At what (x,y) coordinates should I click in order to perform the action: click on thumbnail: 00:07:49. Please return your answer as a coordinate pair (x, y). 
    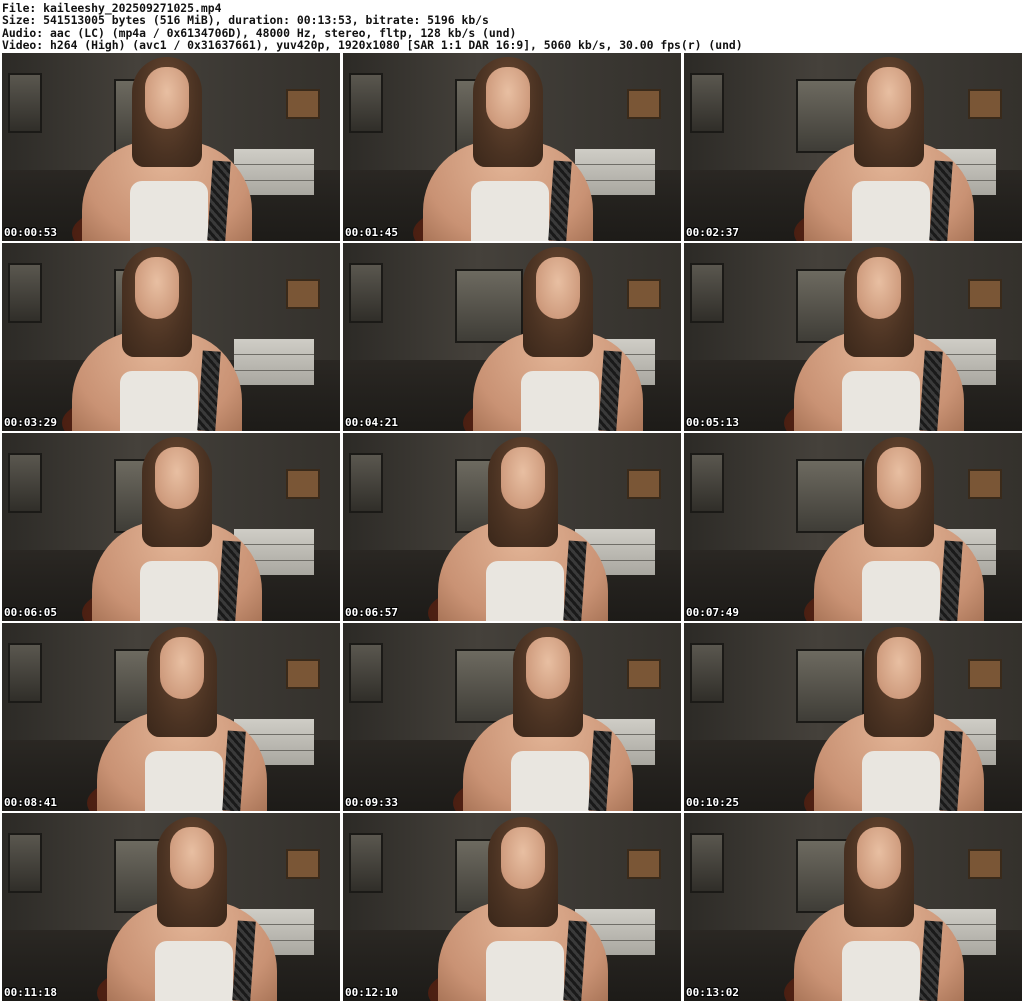
    Looking at the image, I should click on (853, 527).